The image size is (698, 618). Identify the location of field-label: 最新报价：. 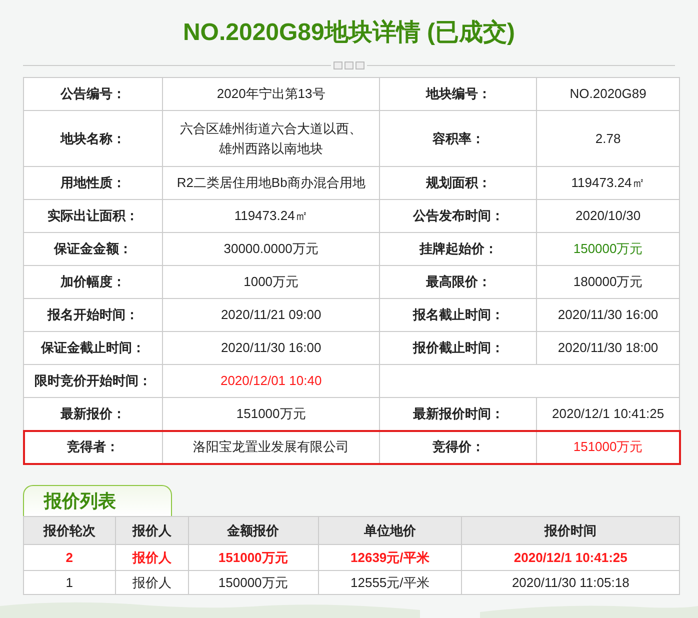
(93, 414).